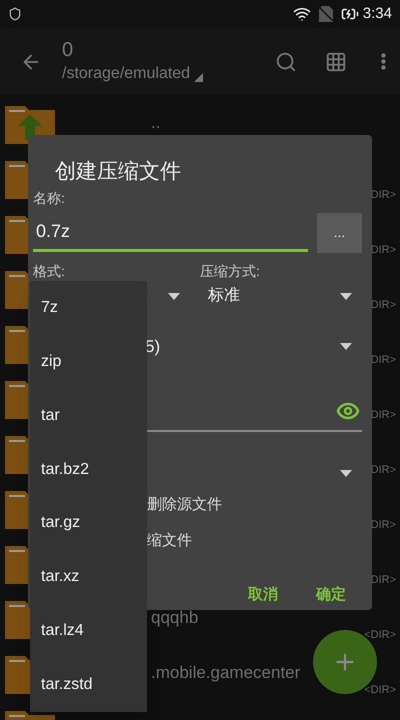  I want to click on file-name: .., so click(155, 123).